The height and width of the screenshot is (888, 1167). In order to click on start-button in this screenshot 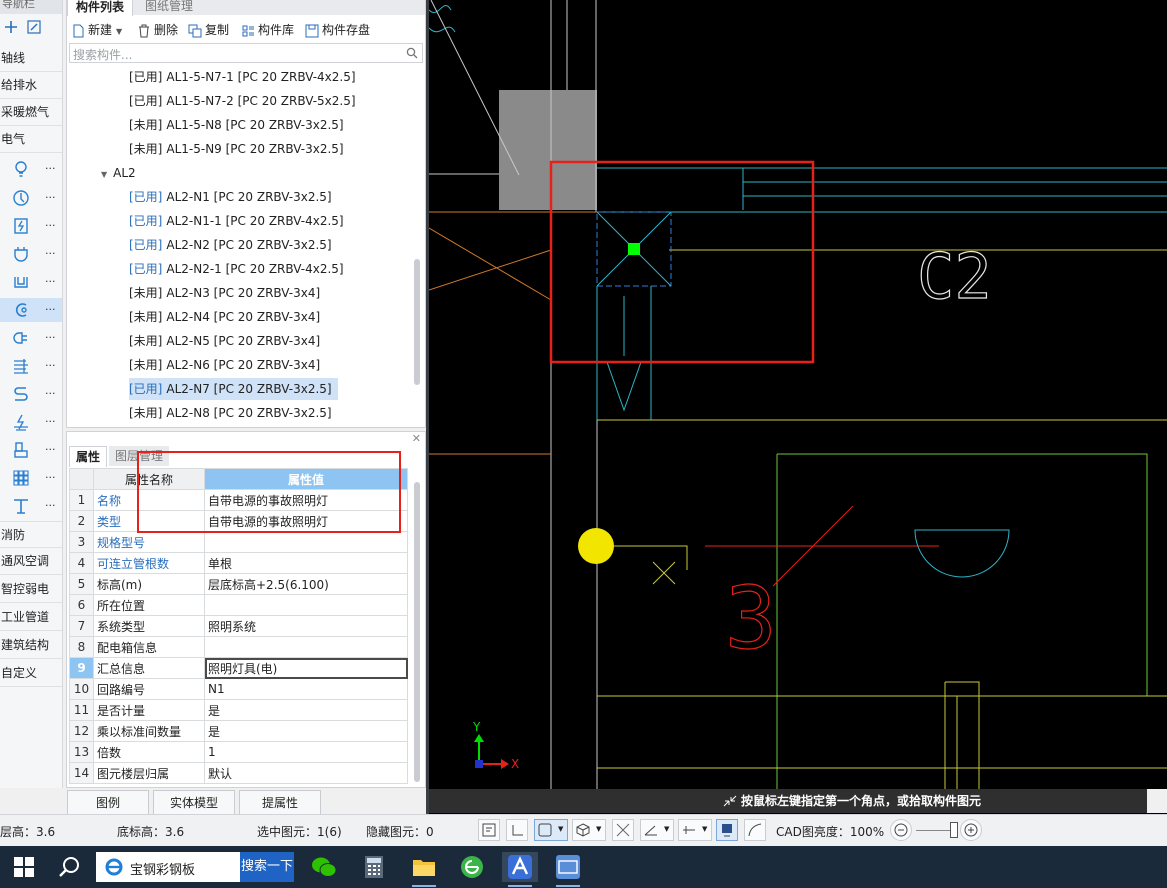, I will do `click(24, 867)`.